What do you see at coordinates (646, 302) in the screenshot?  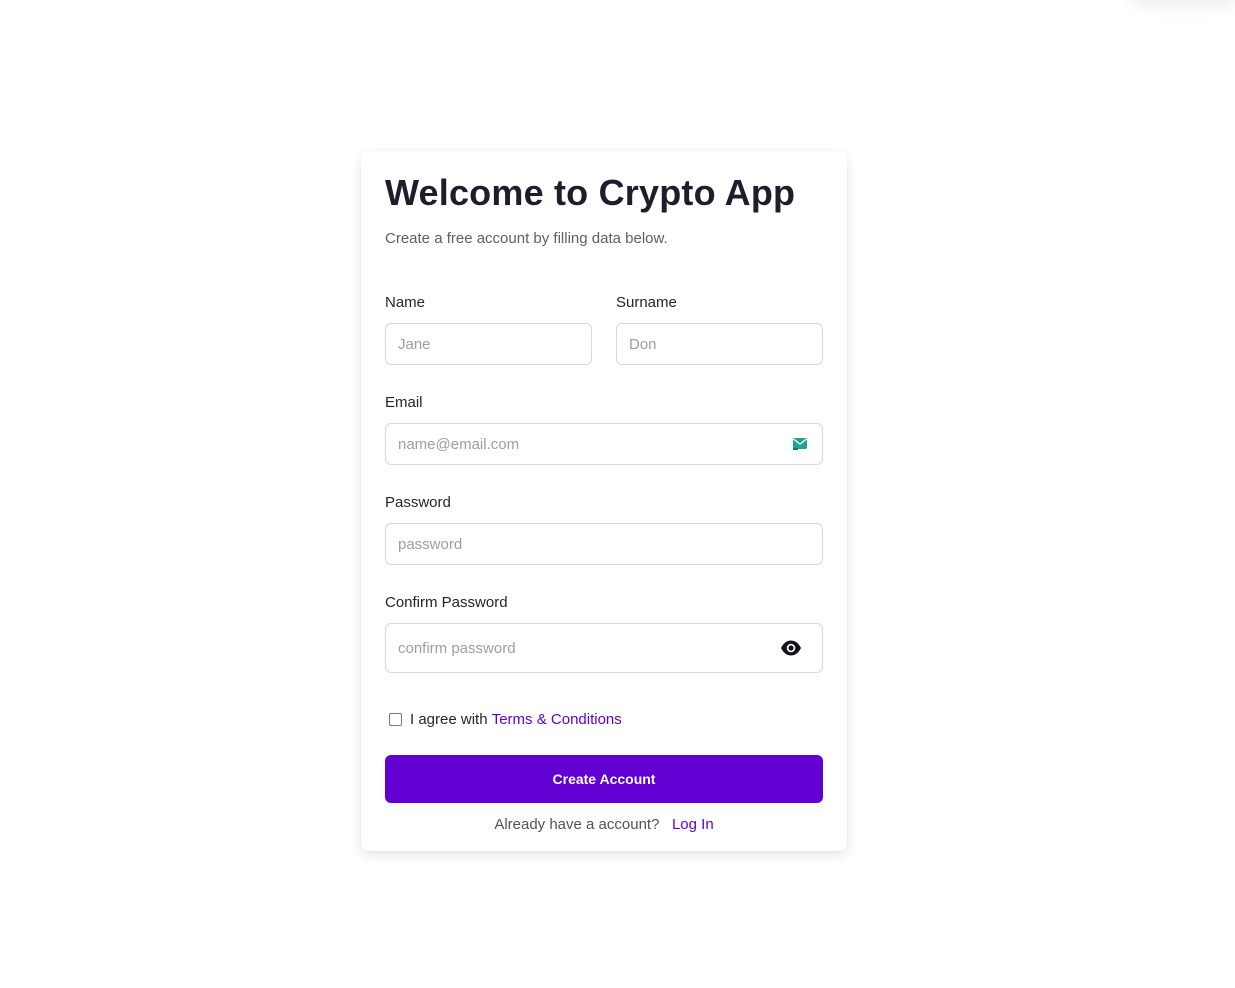 I see `surname-label: Surname` at bounding box center [646, 302].